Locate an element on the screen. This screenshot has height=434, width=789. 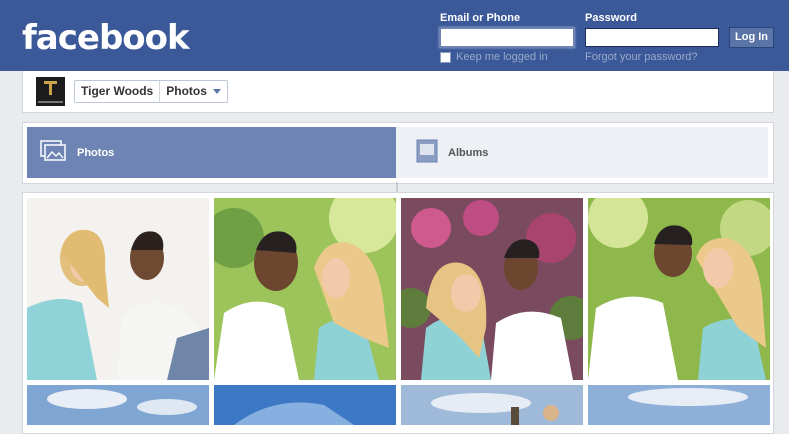
tw-logo-icon is located at coordinates (50, 88).